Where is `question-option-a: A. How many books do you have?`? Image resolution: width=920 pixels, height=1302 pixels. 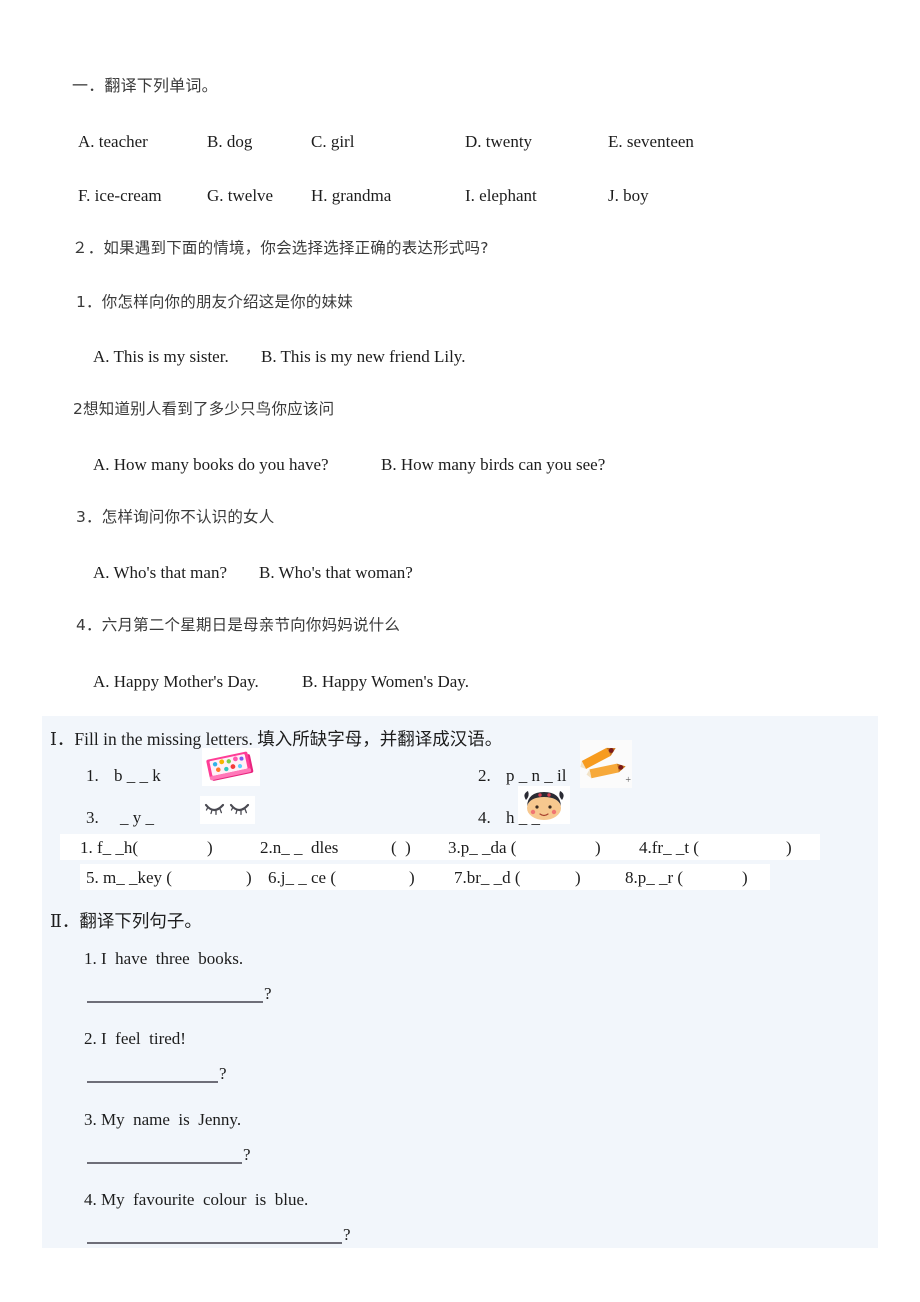
question-option-a: A. How many books do you have? is located at coordinates (211, 464).